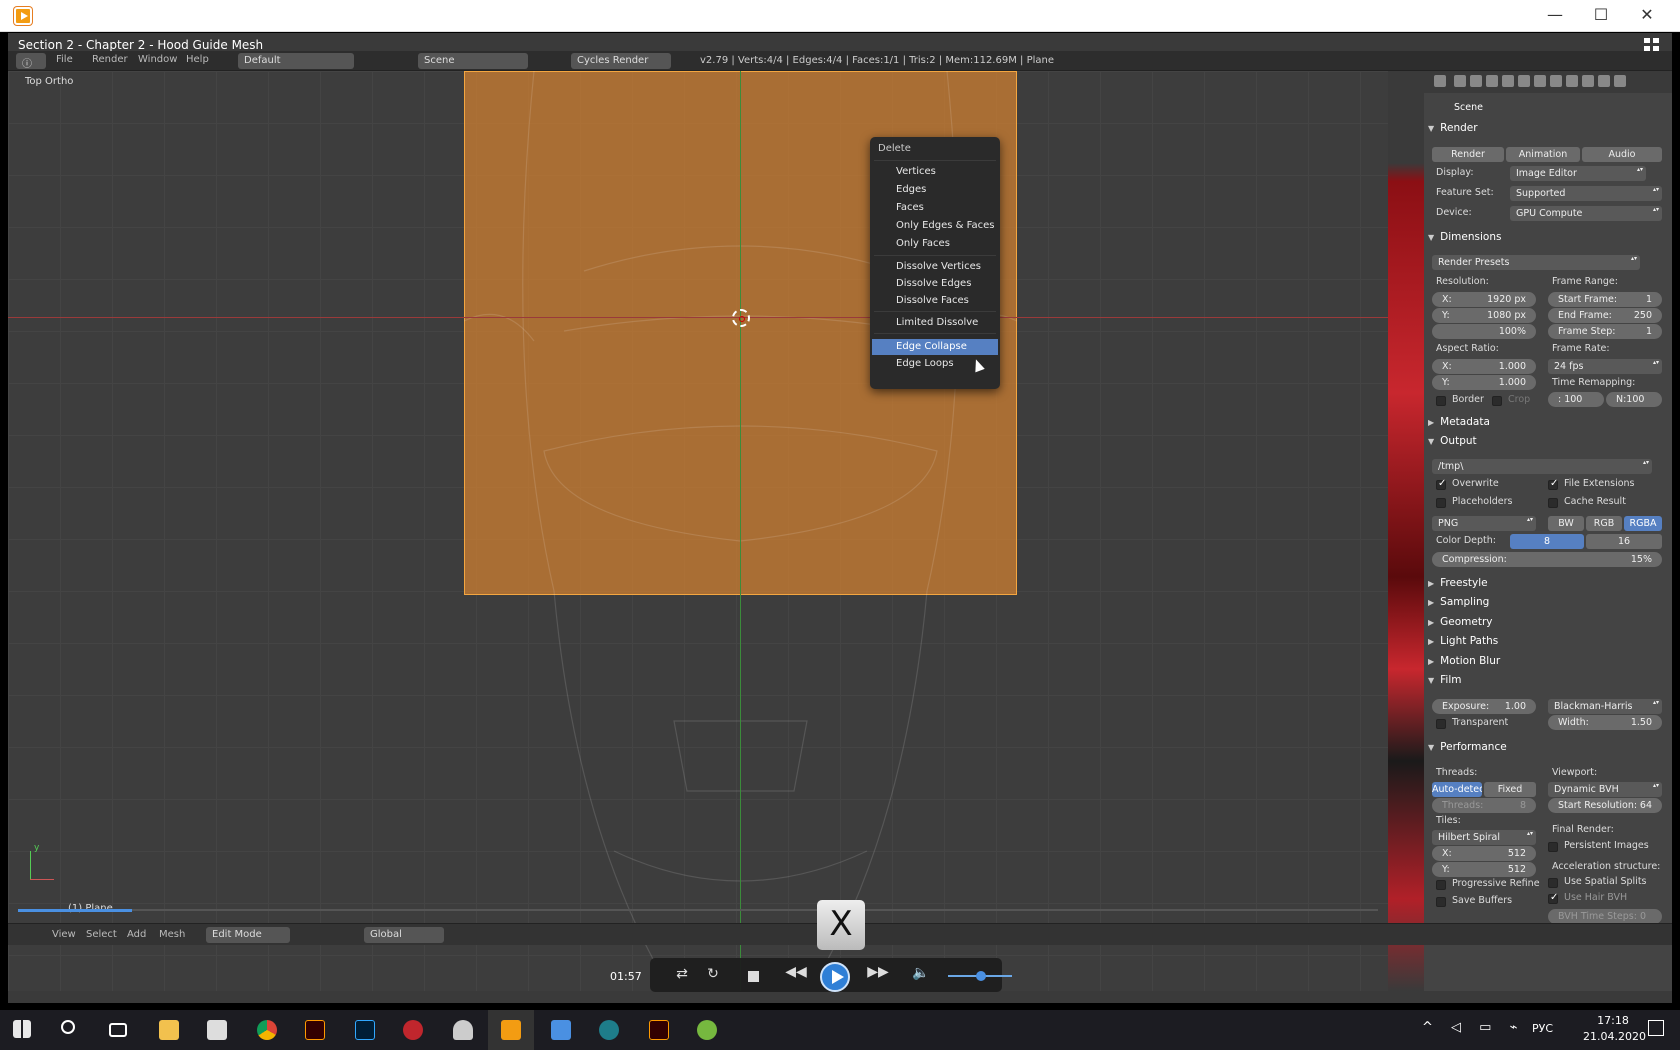  What do you see at coordinates (1605, 916) in the screenshot?
I see `bvh-time-steps-field: BVH Time Steps: 0` at bounding box center [1605, 916].